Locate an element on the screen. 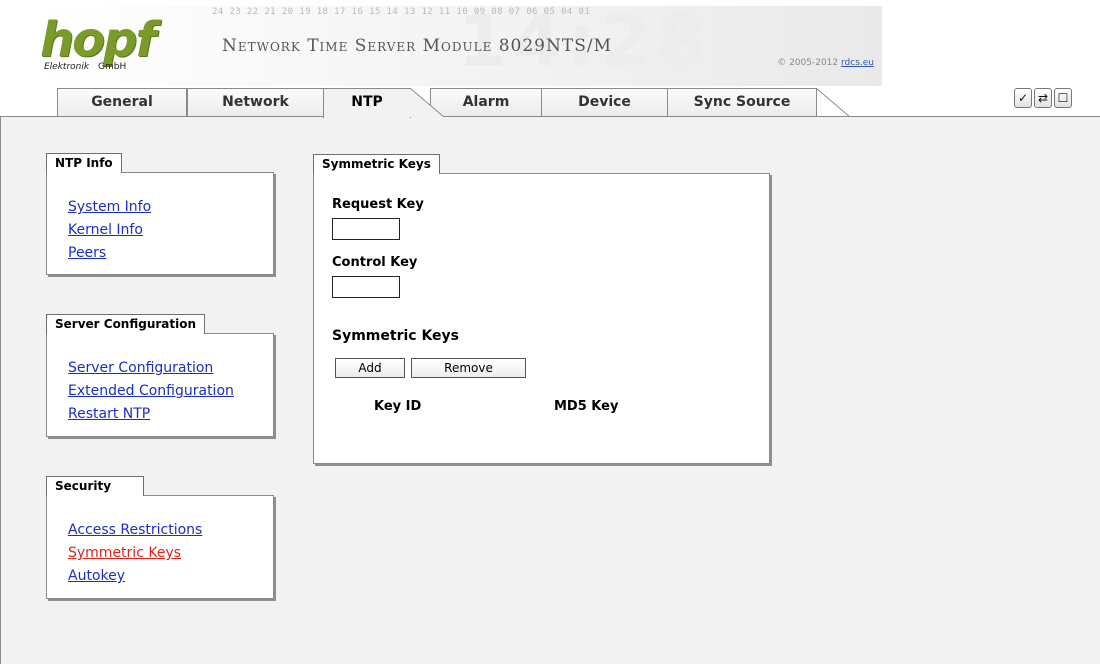 This screenshot has width=1100, height=664. security-panel-title: Security is located at coordinates (95, 486).